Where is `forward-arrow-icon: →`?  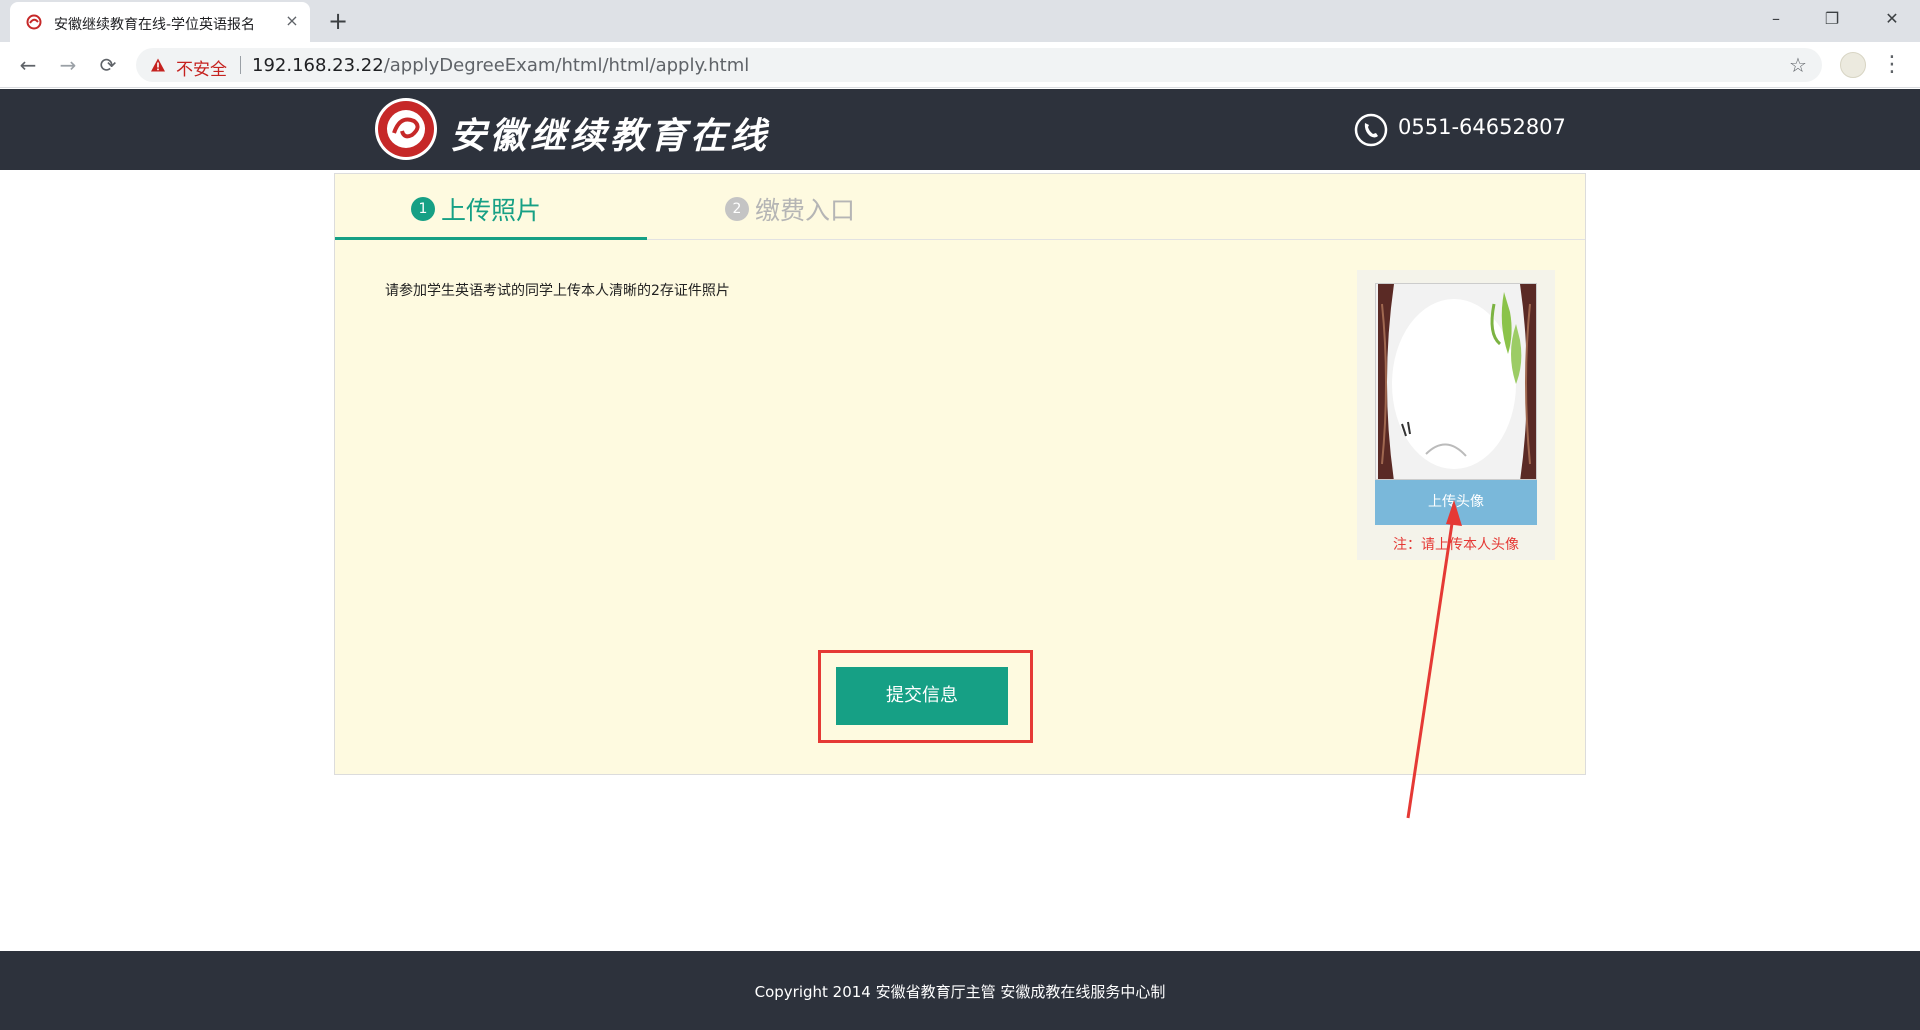
forward-arrow-icon: → is located at coordinates (68, 65).